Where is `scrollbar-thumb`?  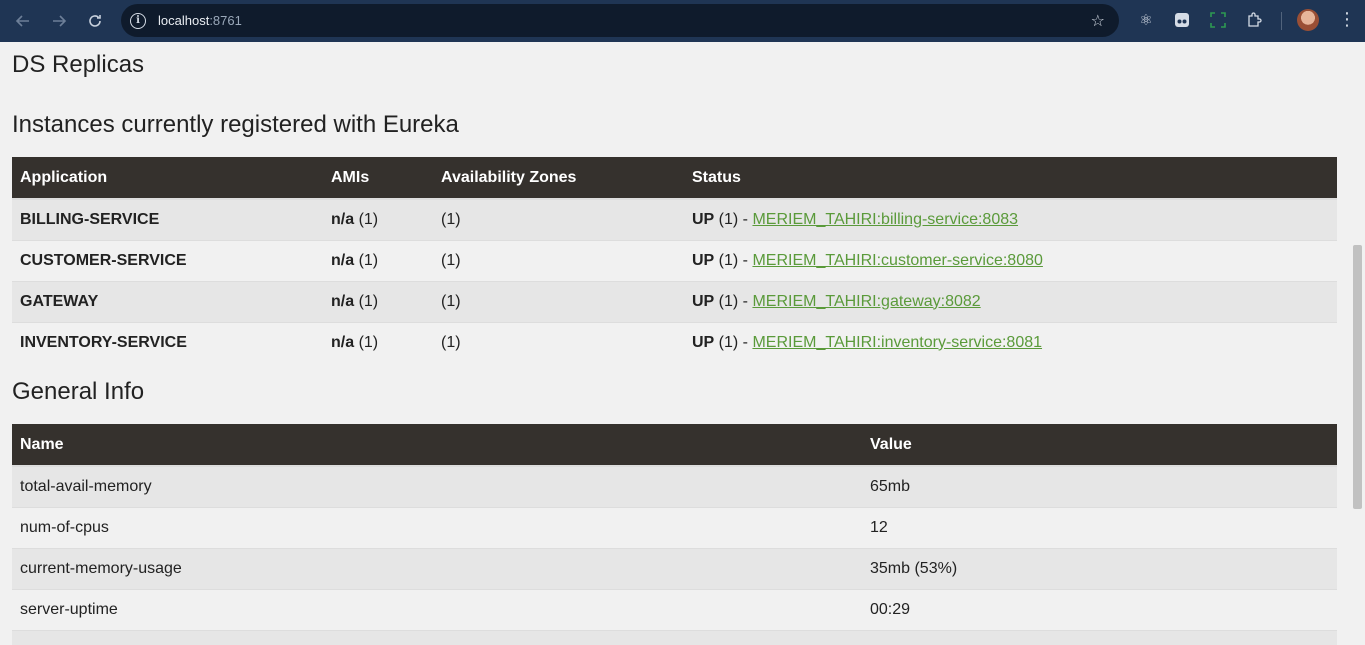 scrollbar-thumb is located at coordinates (1357, 377).